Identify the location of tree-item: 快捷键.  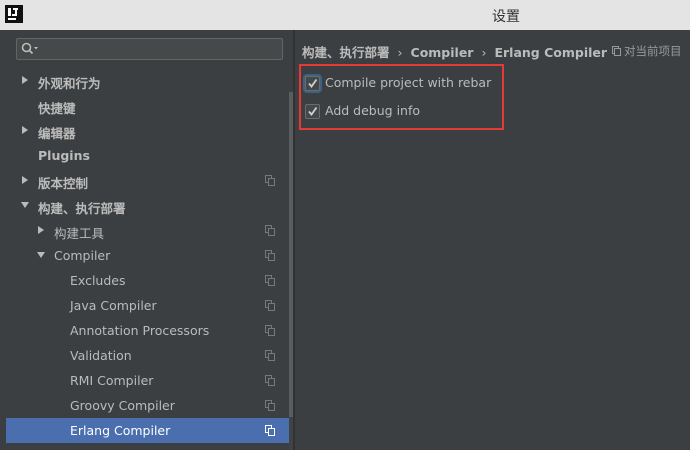
(148, 105).